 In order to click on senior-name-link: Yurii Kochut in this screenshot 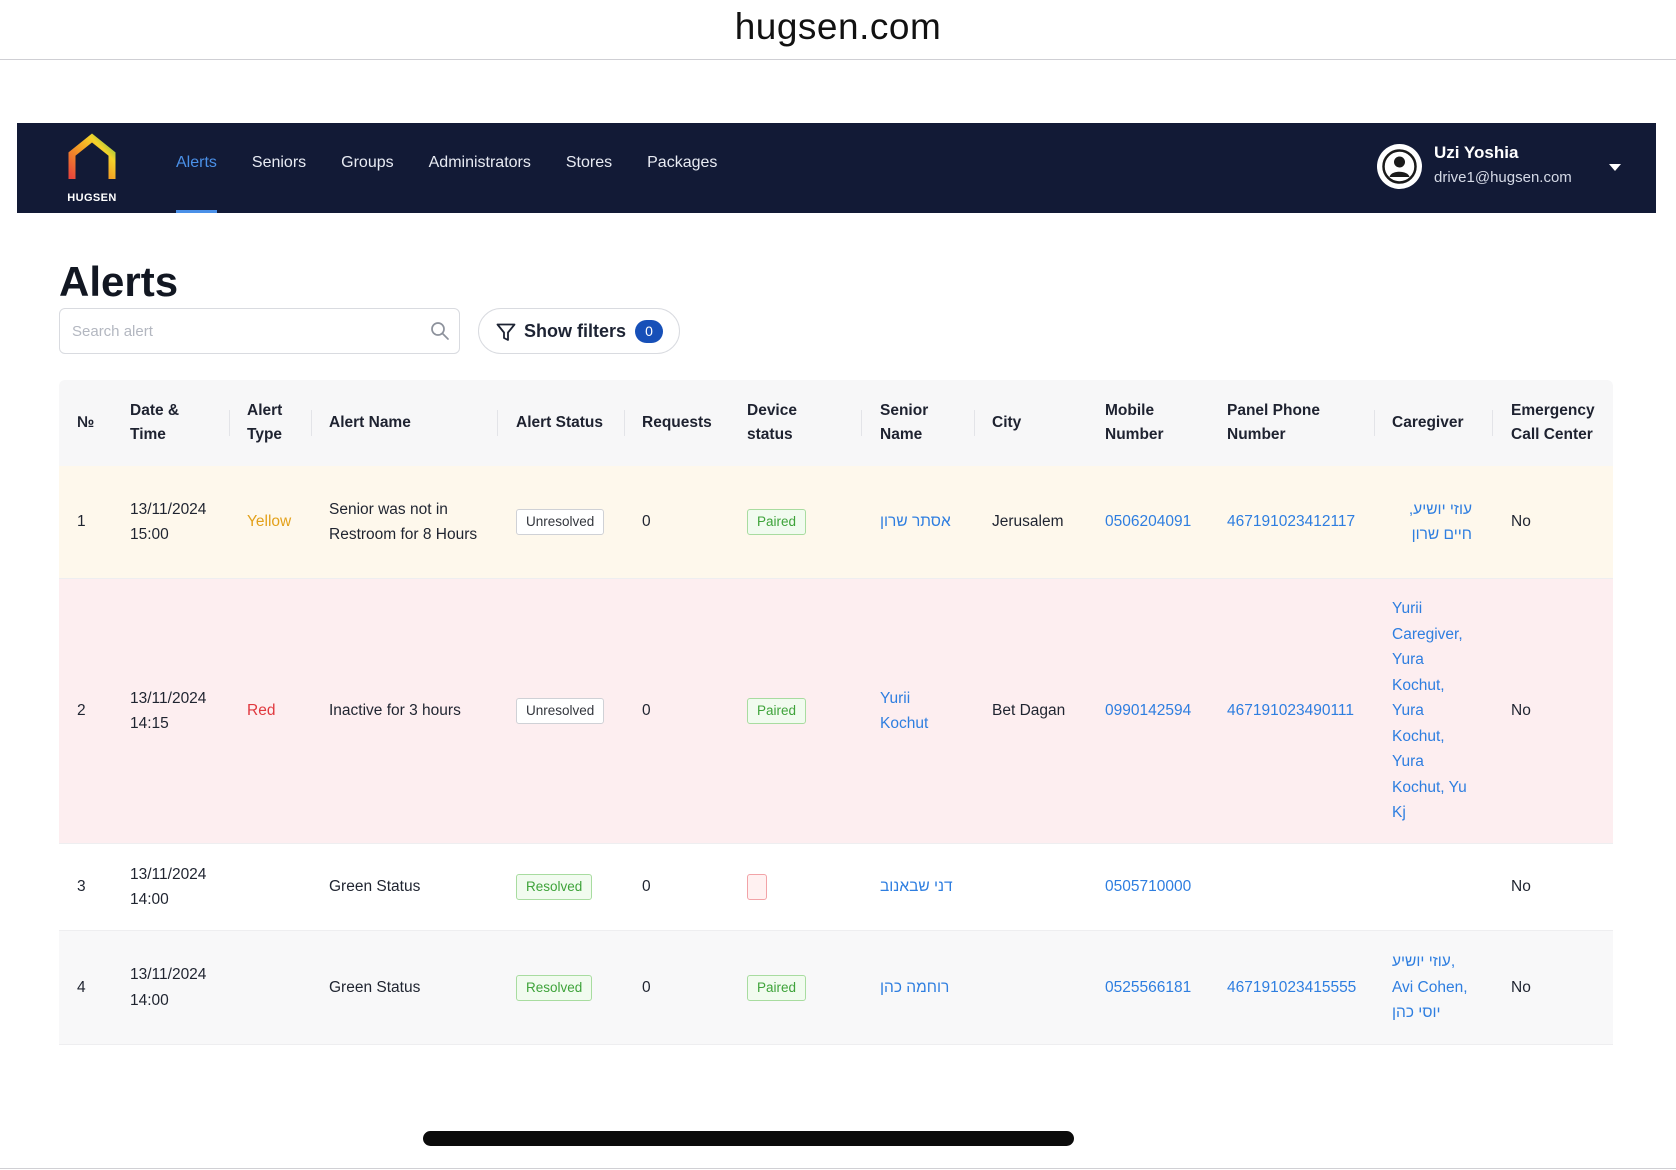, I will do `click(910, 711)`.